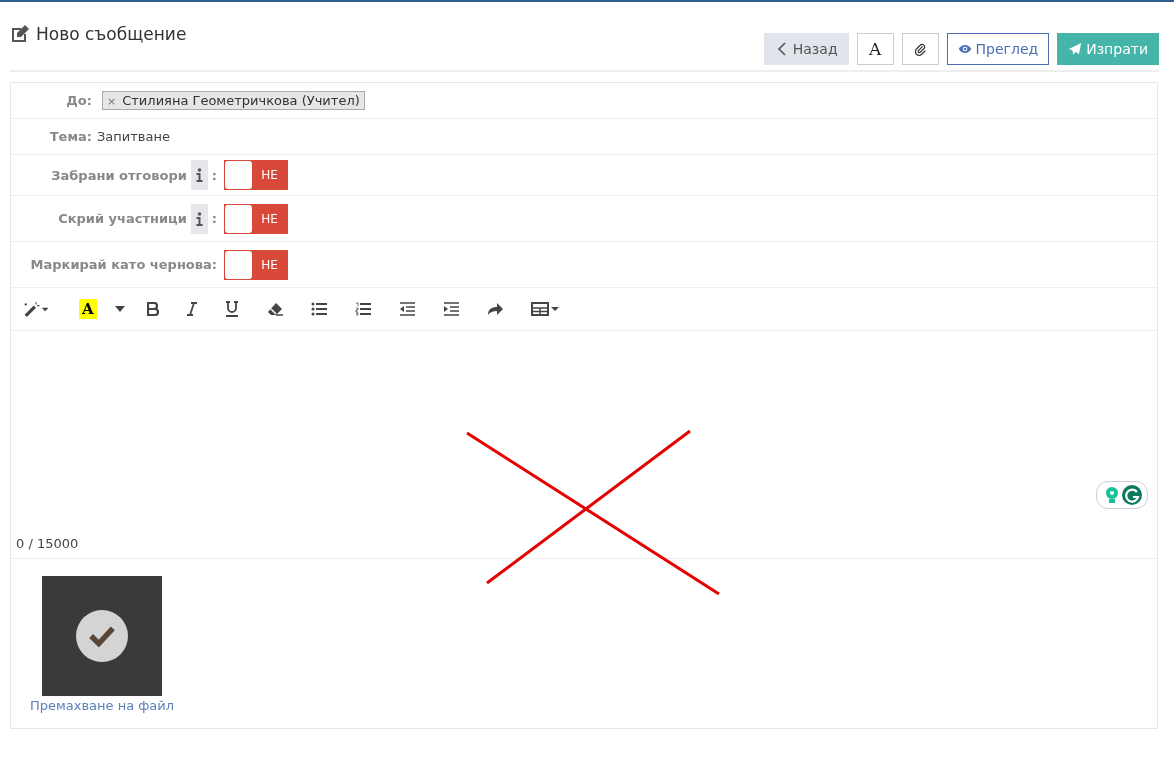 This screenshot has width=1174, height=778. I want to click on subject-value: Запитване, so click(133, 136).